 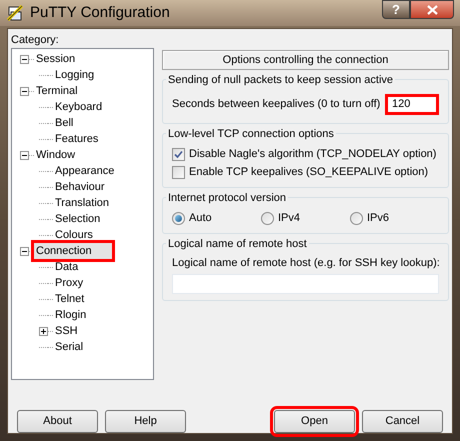 What do you see at coordinates (227, 198) in the screenshot?
I see `group-title: Internet protocol version` at bounding box center [227, 198].